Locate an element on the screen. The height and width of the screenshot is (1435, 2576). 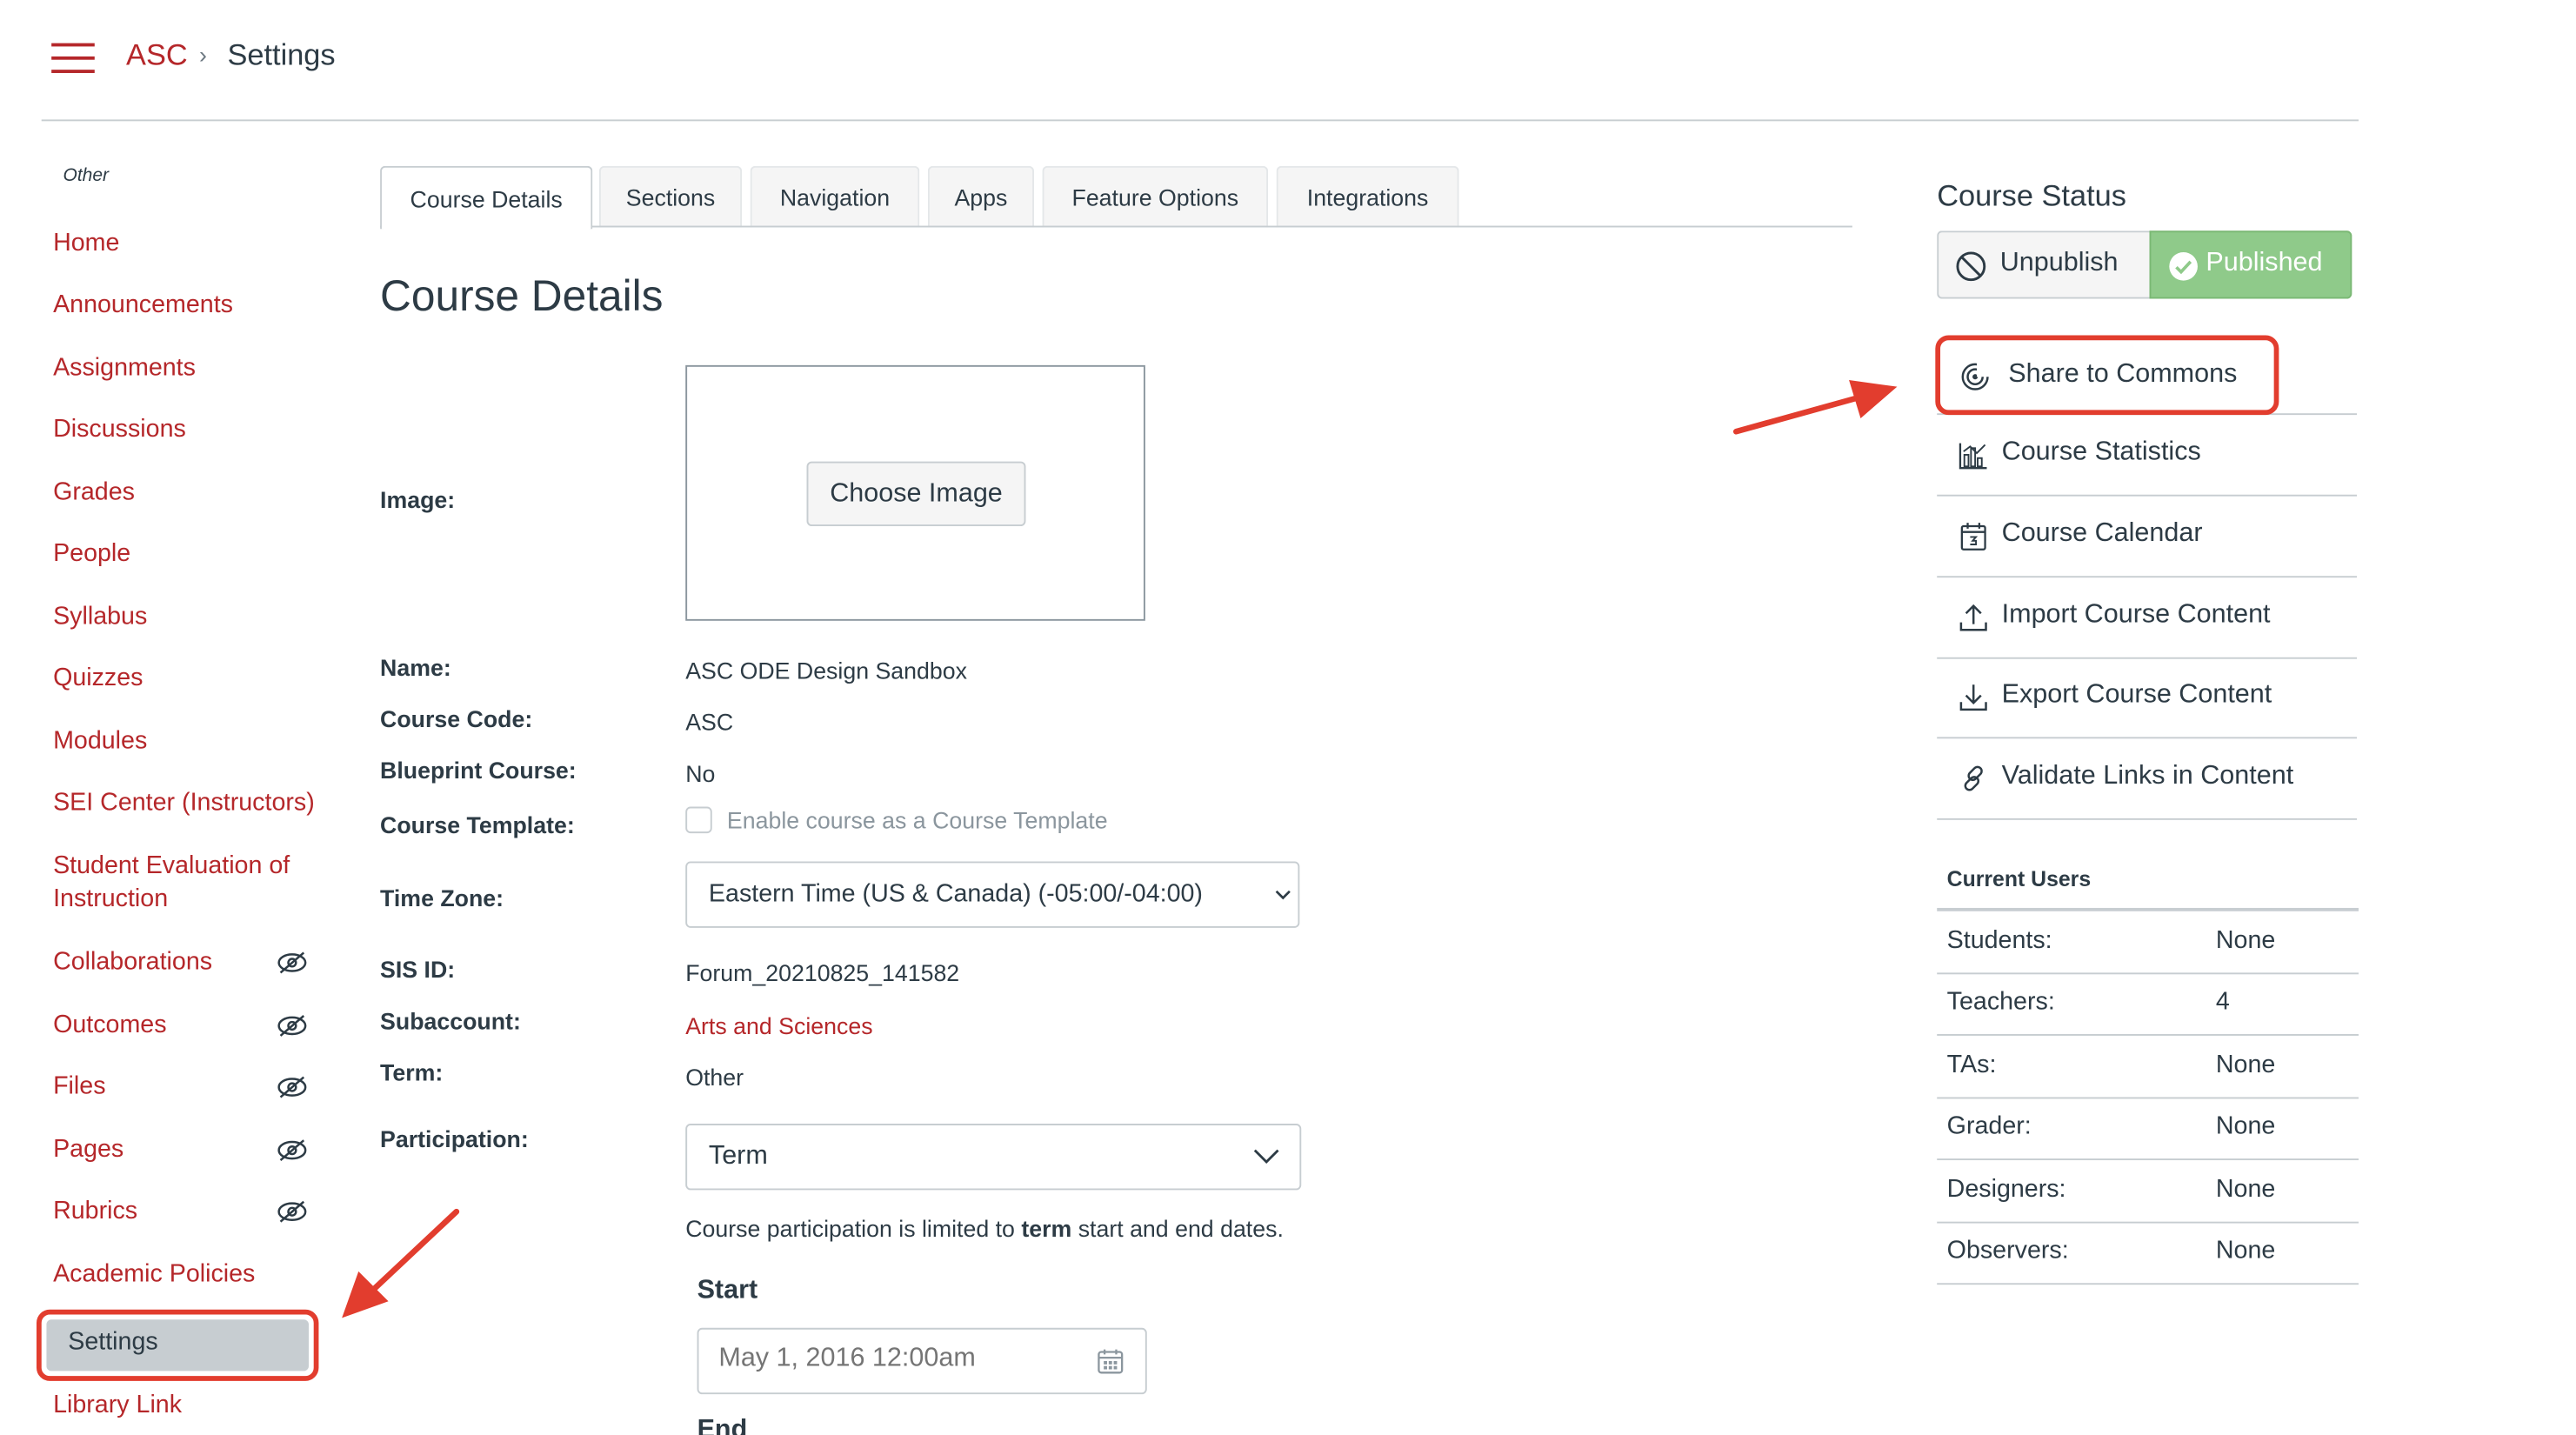
participation-label: Participation: is located at coordinates (454, 1139).